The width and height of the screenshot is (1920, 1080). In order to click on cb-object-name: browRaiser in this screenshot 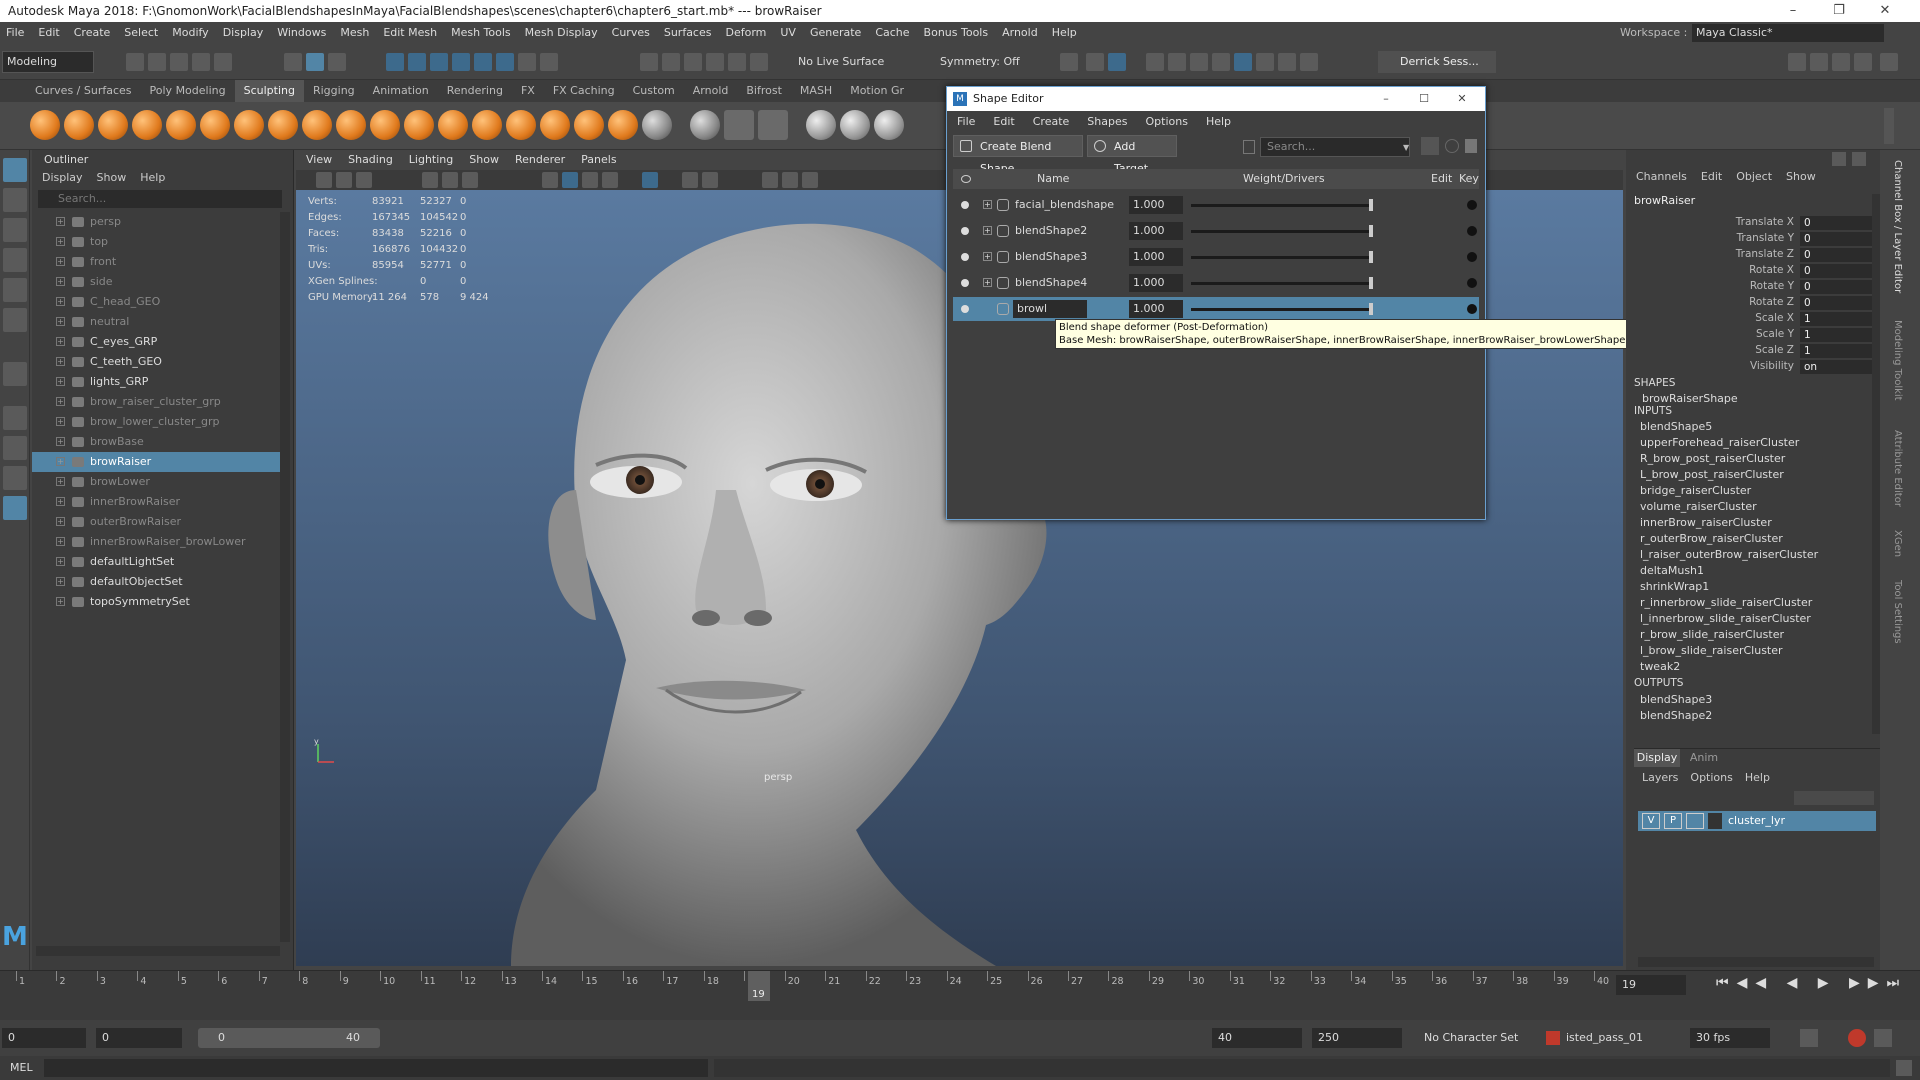, I will do `click(1664, 200)`.